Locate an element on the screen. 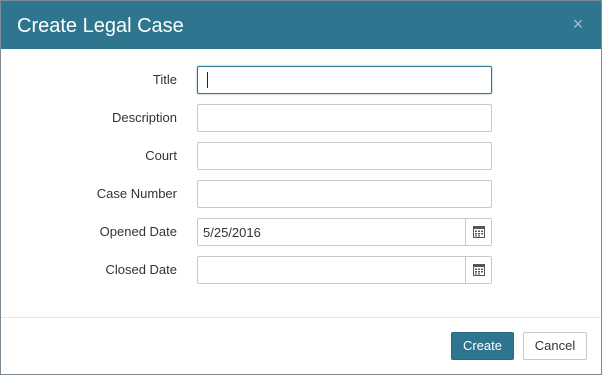 This screenshot has height=375, width=602. description-label: Description is located at coordinates (144, 117).